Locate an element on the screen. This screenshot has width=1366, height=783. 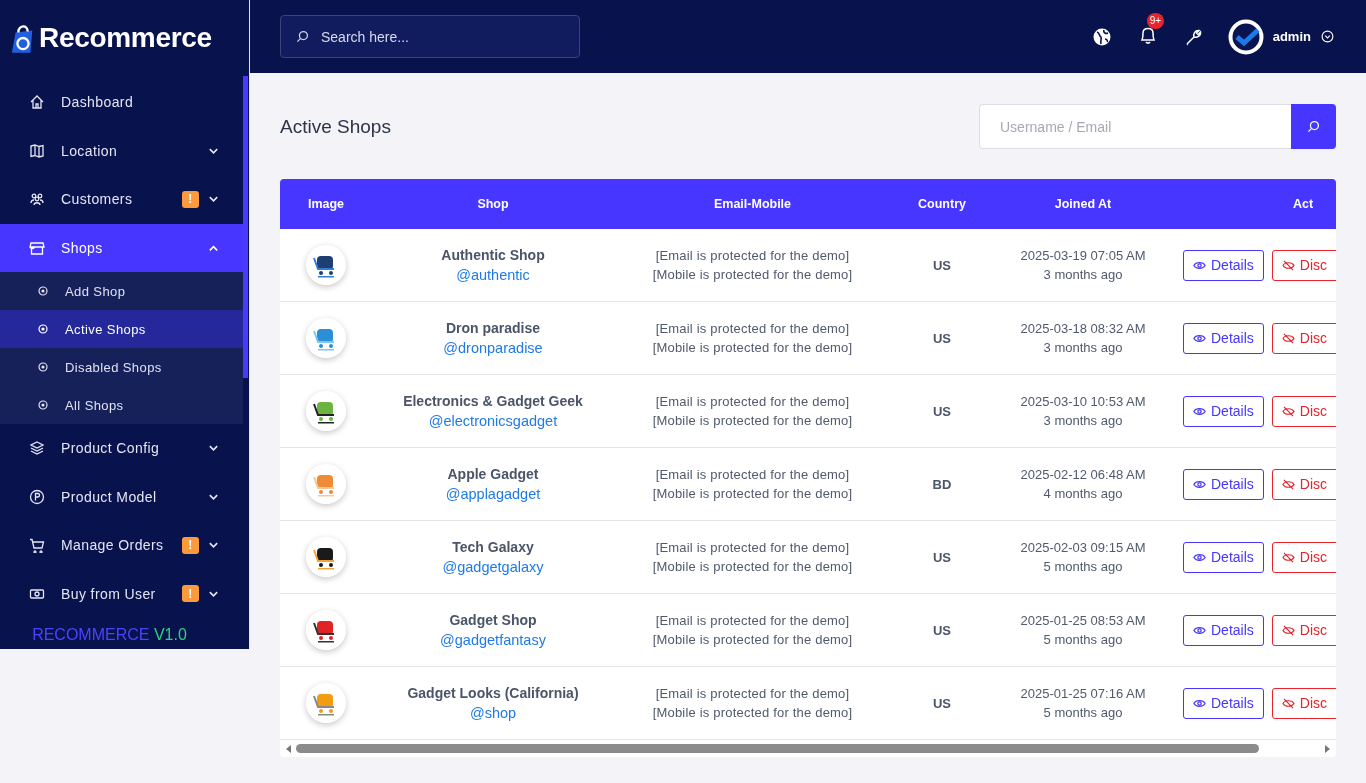
globe-icon is located at coordinates (1101, 36).